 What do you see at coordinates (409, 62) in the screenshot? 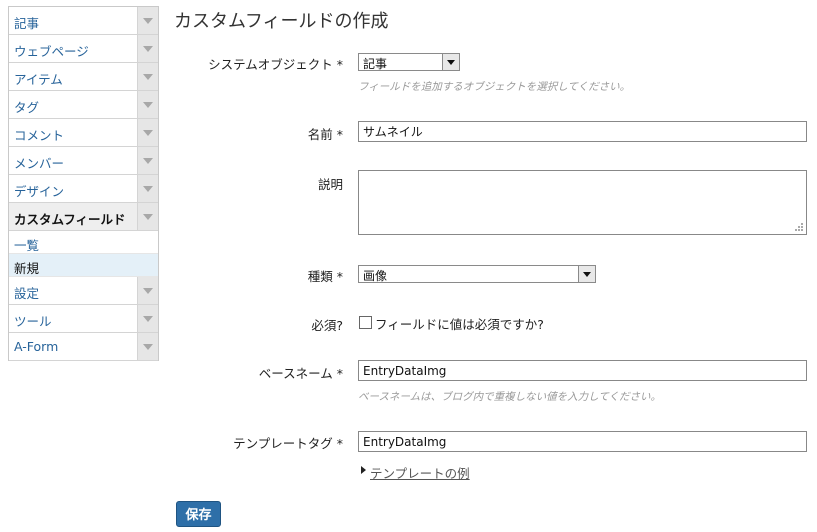
I see `system-object-select: 記事` at bounding box center [409, 62].